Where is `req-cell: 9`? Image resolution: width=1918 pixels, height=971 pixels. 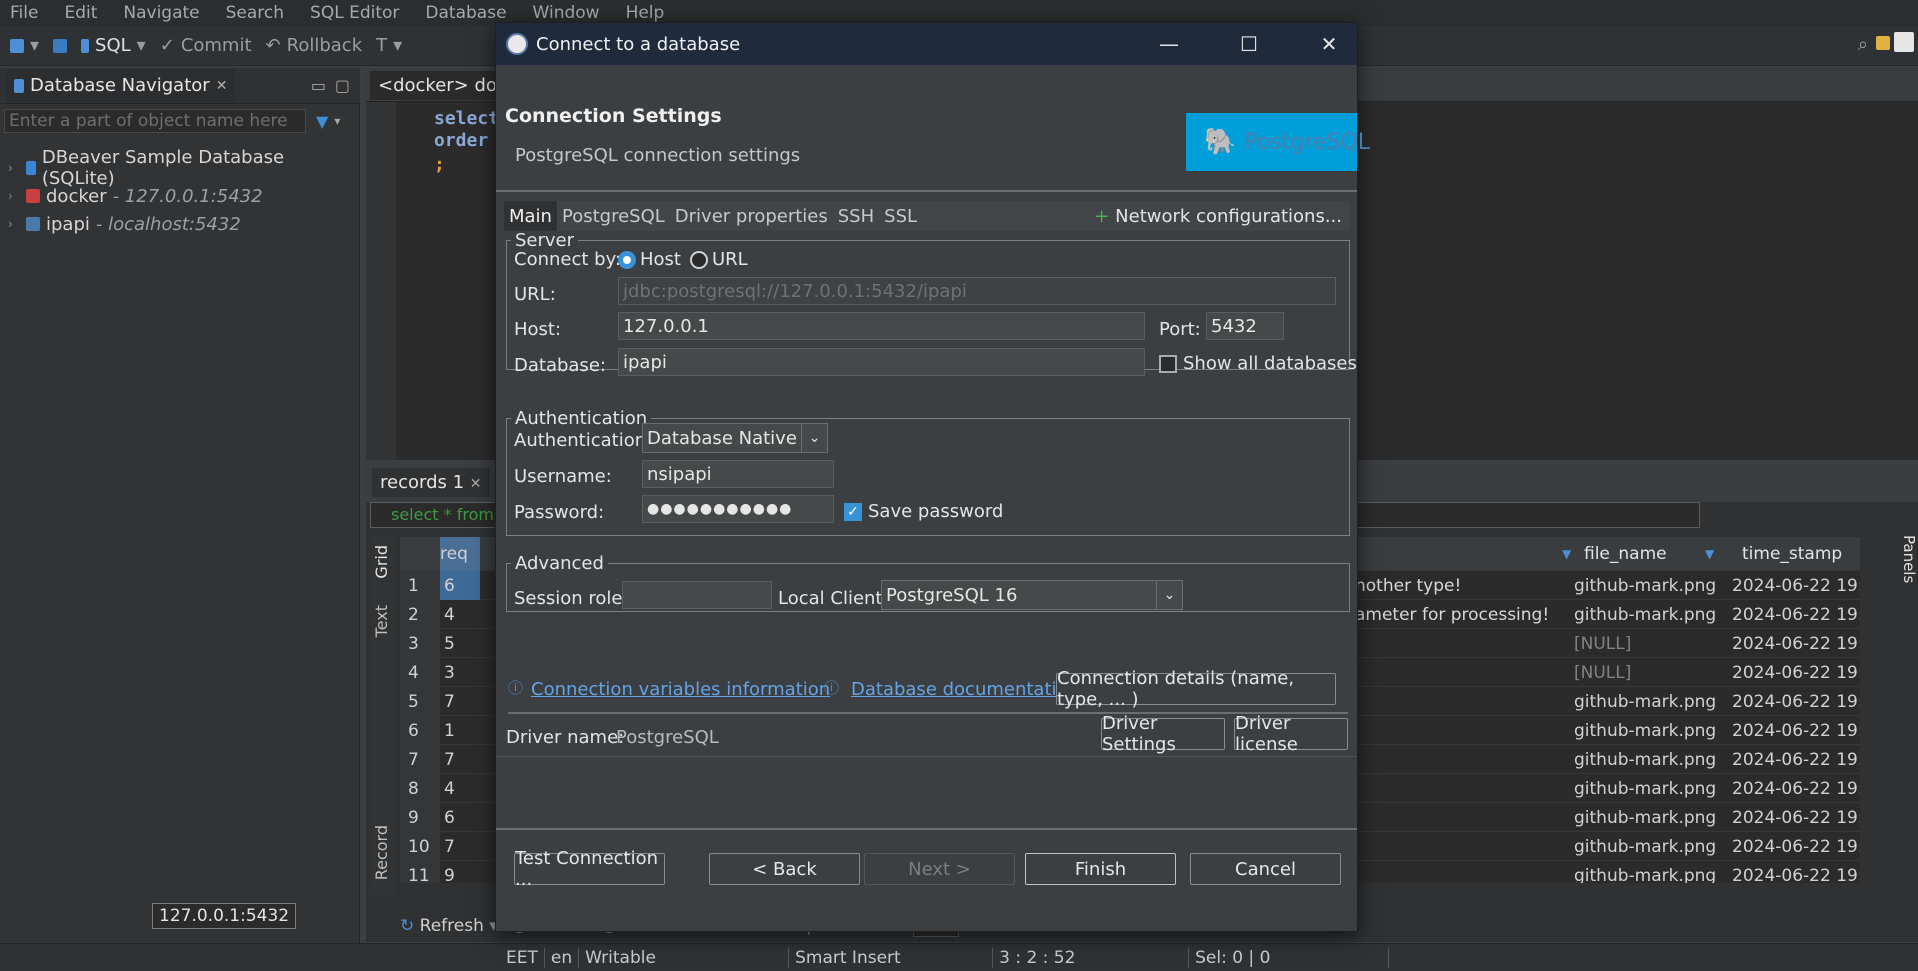 req-cell: 9 is located at coordinates (460, 872).